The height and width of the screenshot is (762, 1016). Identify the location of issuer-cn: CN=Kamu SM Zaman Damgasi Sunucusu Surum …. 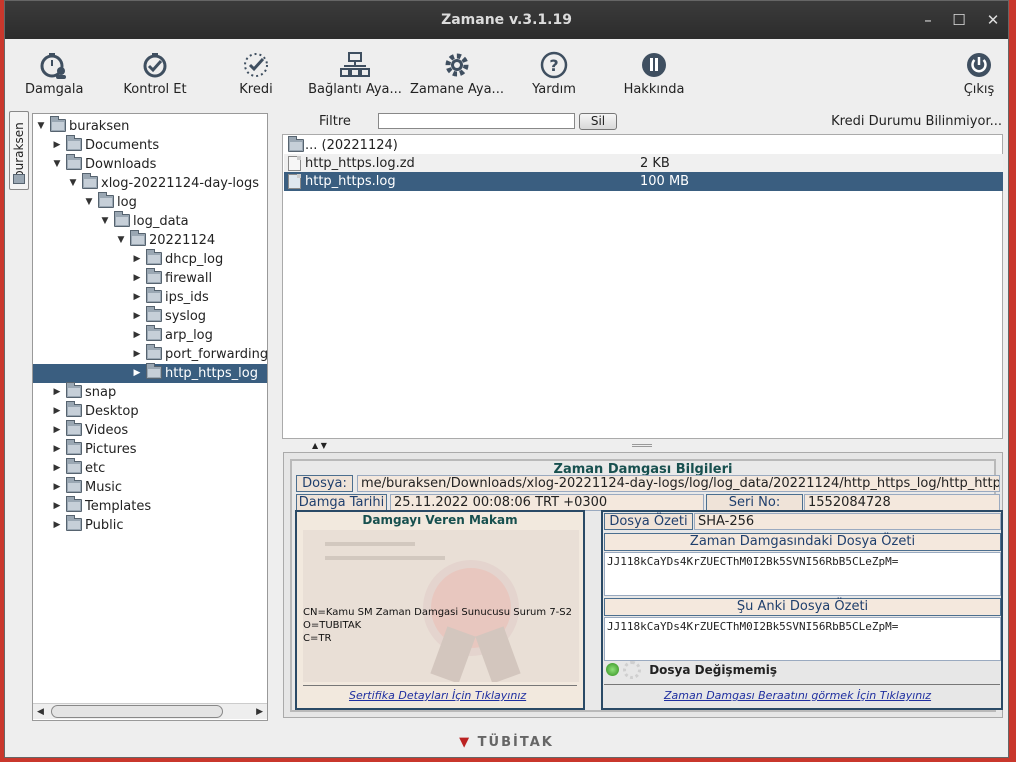
(437, 612).